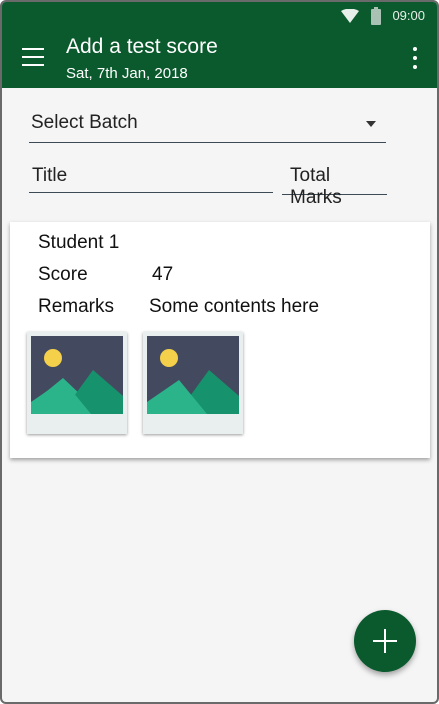 This screenshot has width=439, height=704. What do you see at coordinates (316, 186) in the screenshot?
I see `total-marks-input-text: Total Marks` at bounding box center [316, 186].